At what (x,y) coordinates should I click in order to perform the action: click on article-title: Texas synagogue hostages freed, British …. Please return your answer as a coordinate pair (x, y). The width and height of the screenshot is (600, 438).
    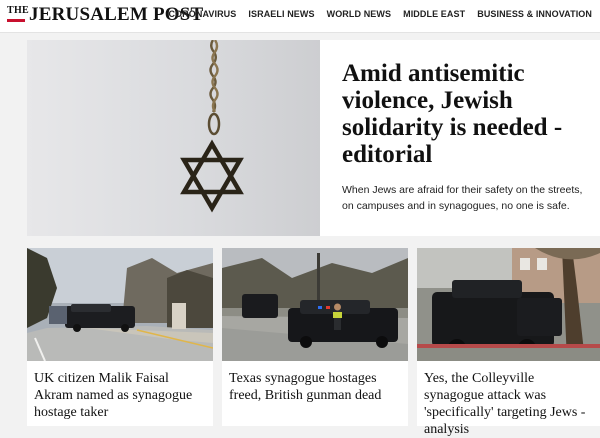
    Looking at the image, I should click on (315, 387).